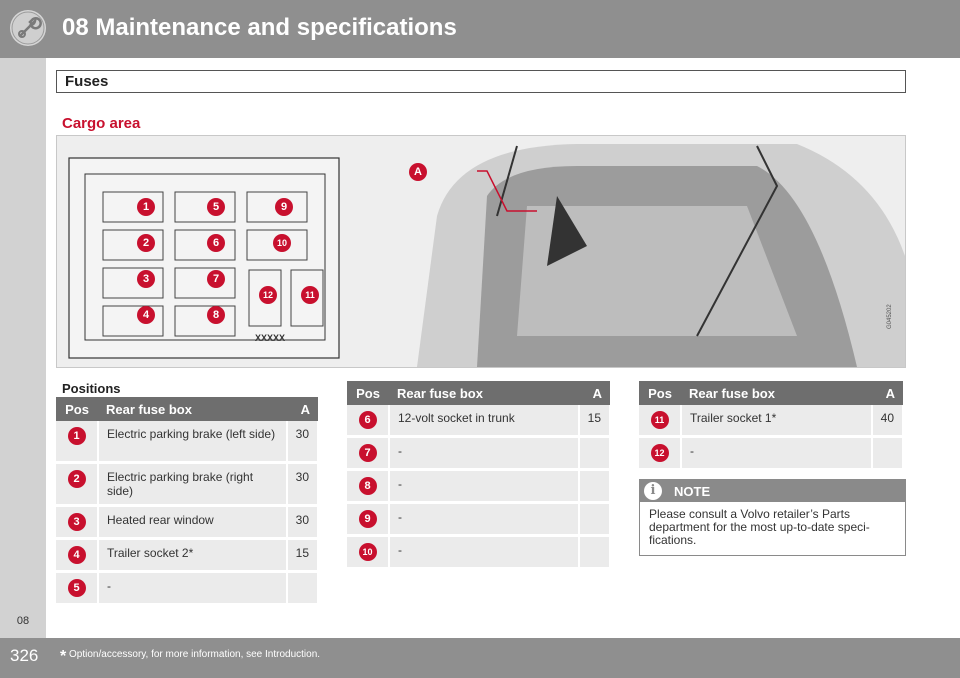 The width and height of the screenshot is (960, 678). What do you see at coordinates (146, 279) in the screenshot?
I see `fuse-callout-3: 3` at bounding box center [146, 279].